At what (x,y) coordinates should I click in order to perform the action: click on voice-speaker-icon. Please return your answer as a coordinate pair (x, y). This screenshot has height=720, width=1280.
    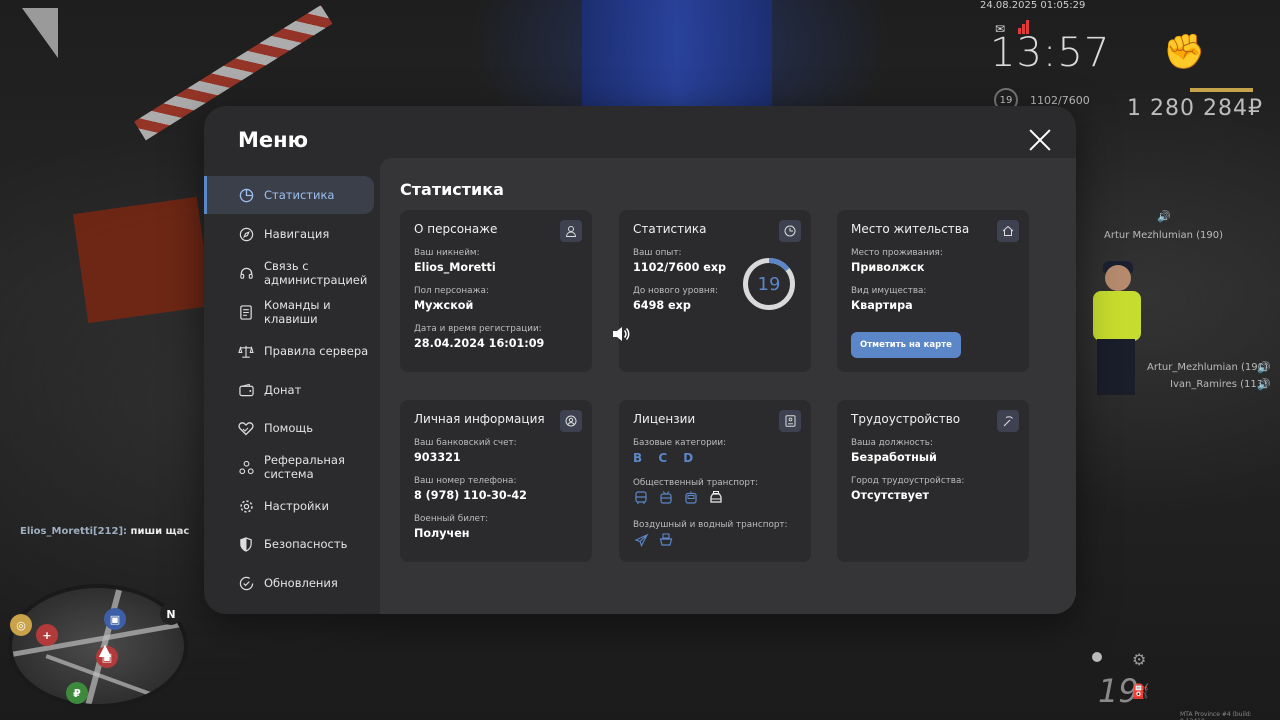
    Looking at the image, I should click on (621, 336).